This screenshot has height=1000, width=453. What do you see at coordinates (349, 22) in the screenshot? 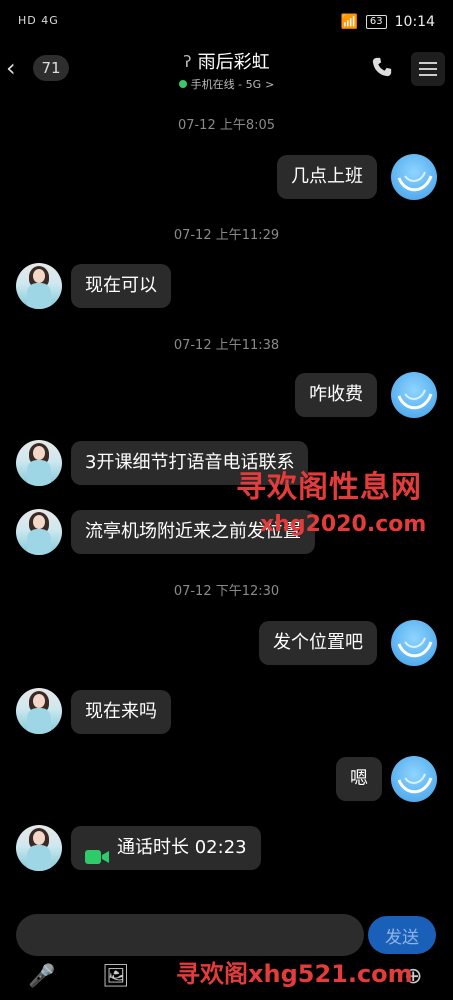
I see `wifi-icon: 📶` at bounding box center [349, 22].